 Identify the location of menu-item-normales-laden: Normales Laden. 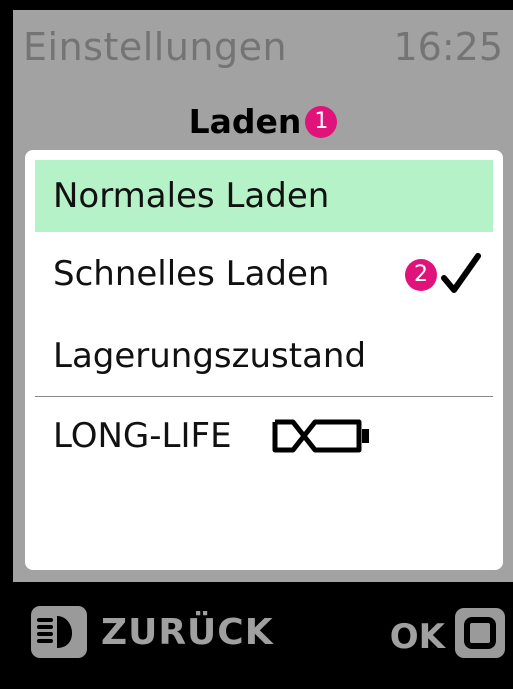
(264, 196).